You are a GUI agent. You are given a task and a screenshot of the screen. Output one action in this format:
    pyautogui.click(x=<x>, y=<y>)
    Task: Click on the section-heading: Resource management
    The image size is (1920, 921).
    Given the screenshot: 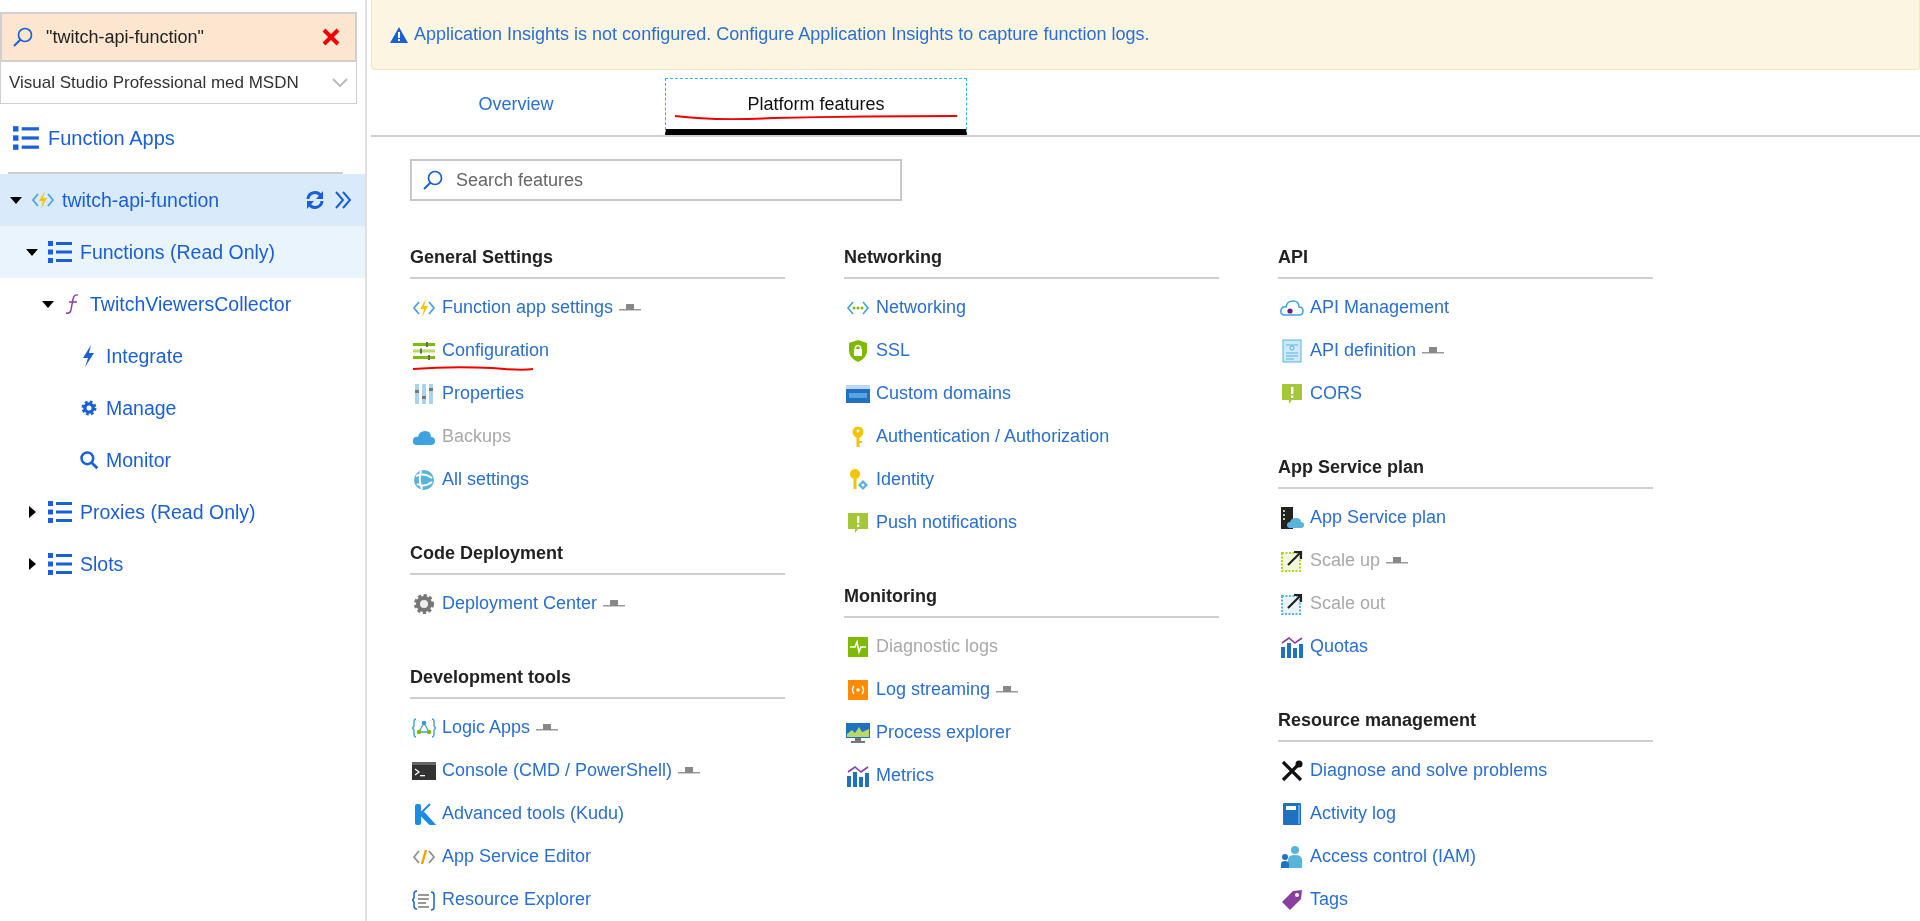 What is the action you would take?
    pyautogui.click(x=1465, y=725)
    